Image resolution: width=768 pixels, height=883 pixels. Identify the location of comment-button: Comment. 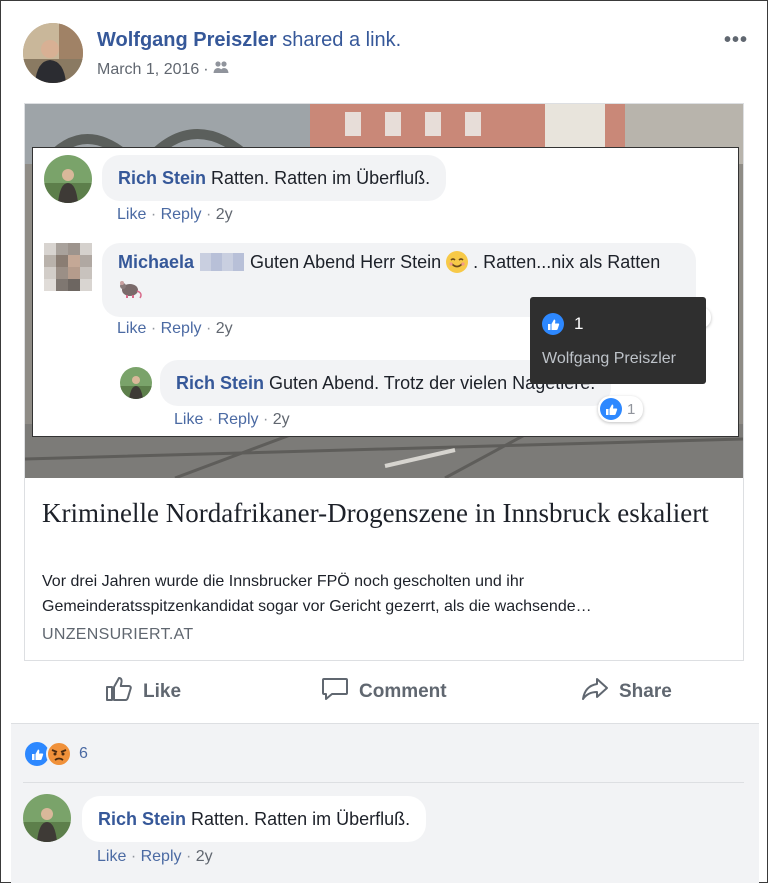
(384, 692).